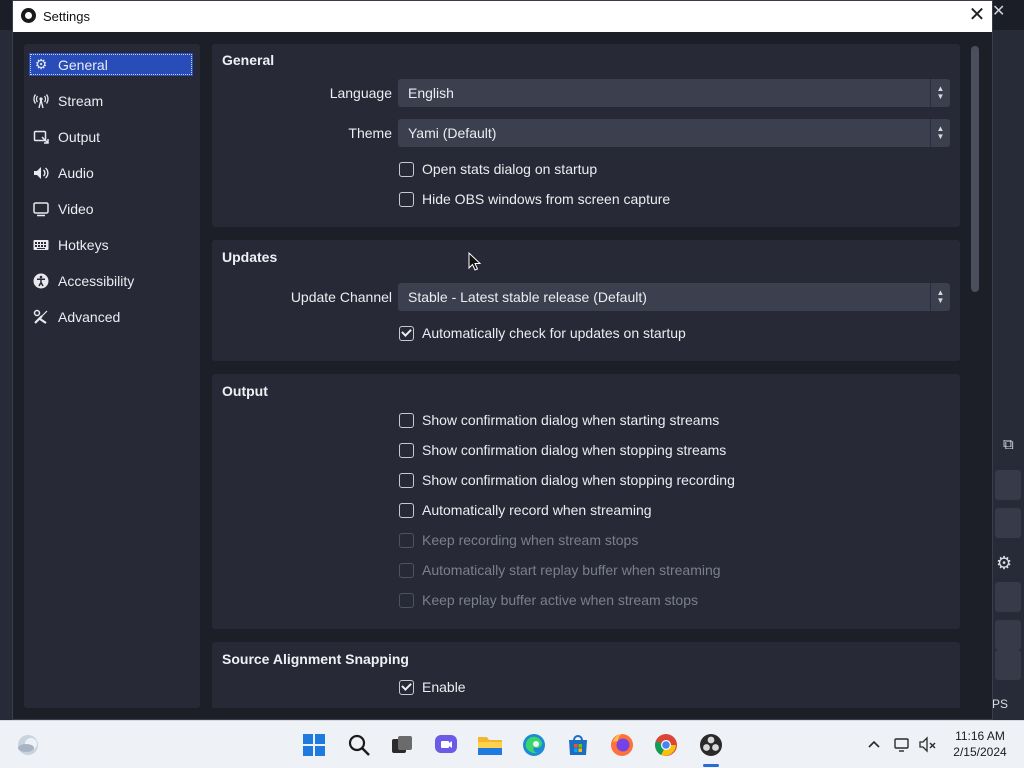  What do you see at coordinates (245, 391) in the screenshot?
I see `group-title-output: Output` at bounding box center [245, 391].